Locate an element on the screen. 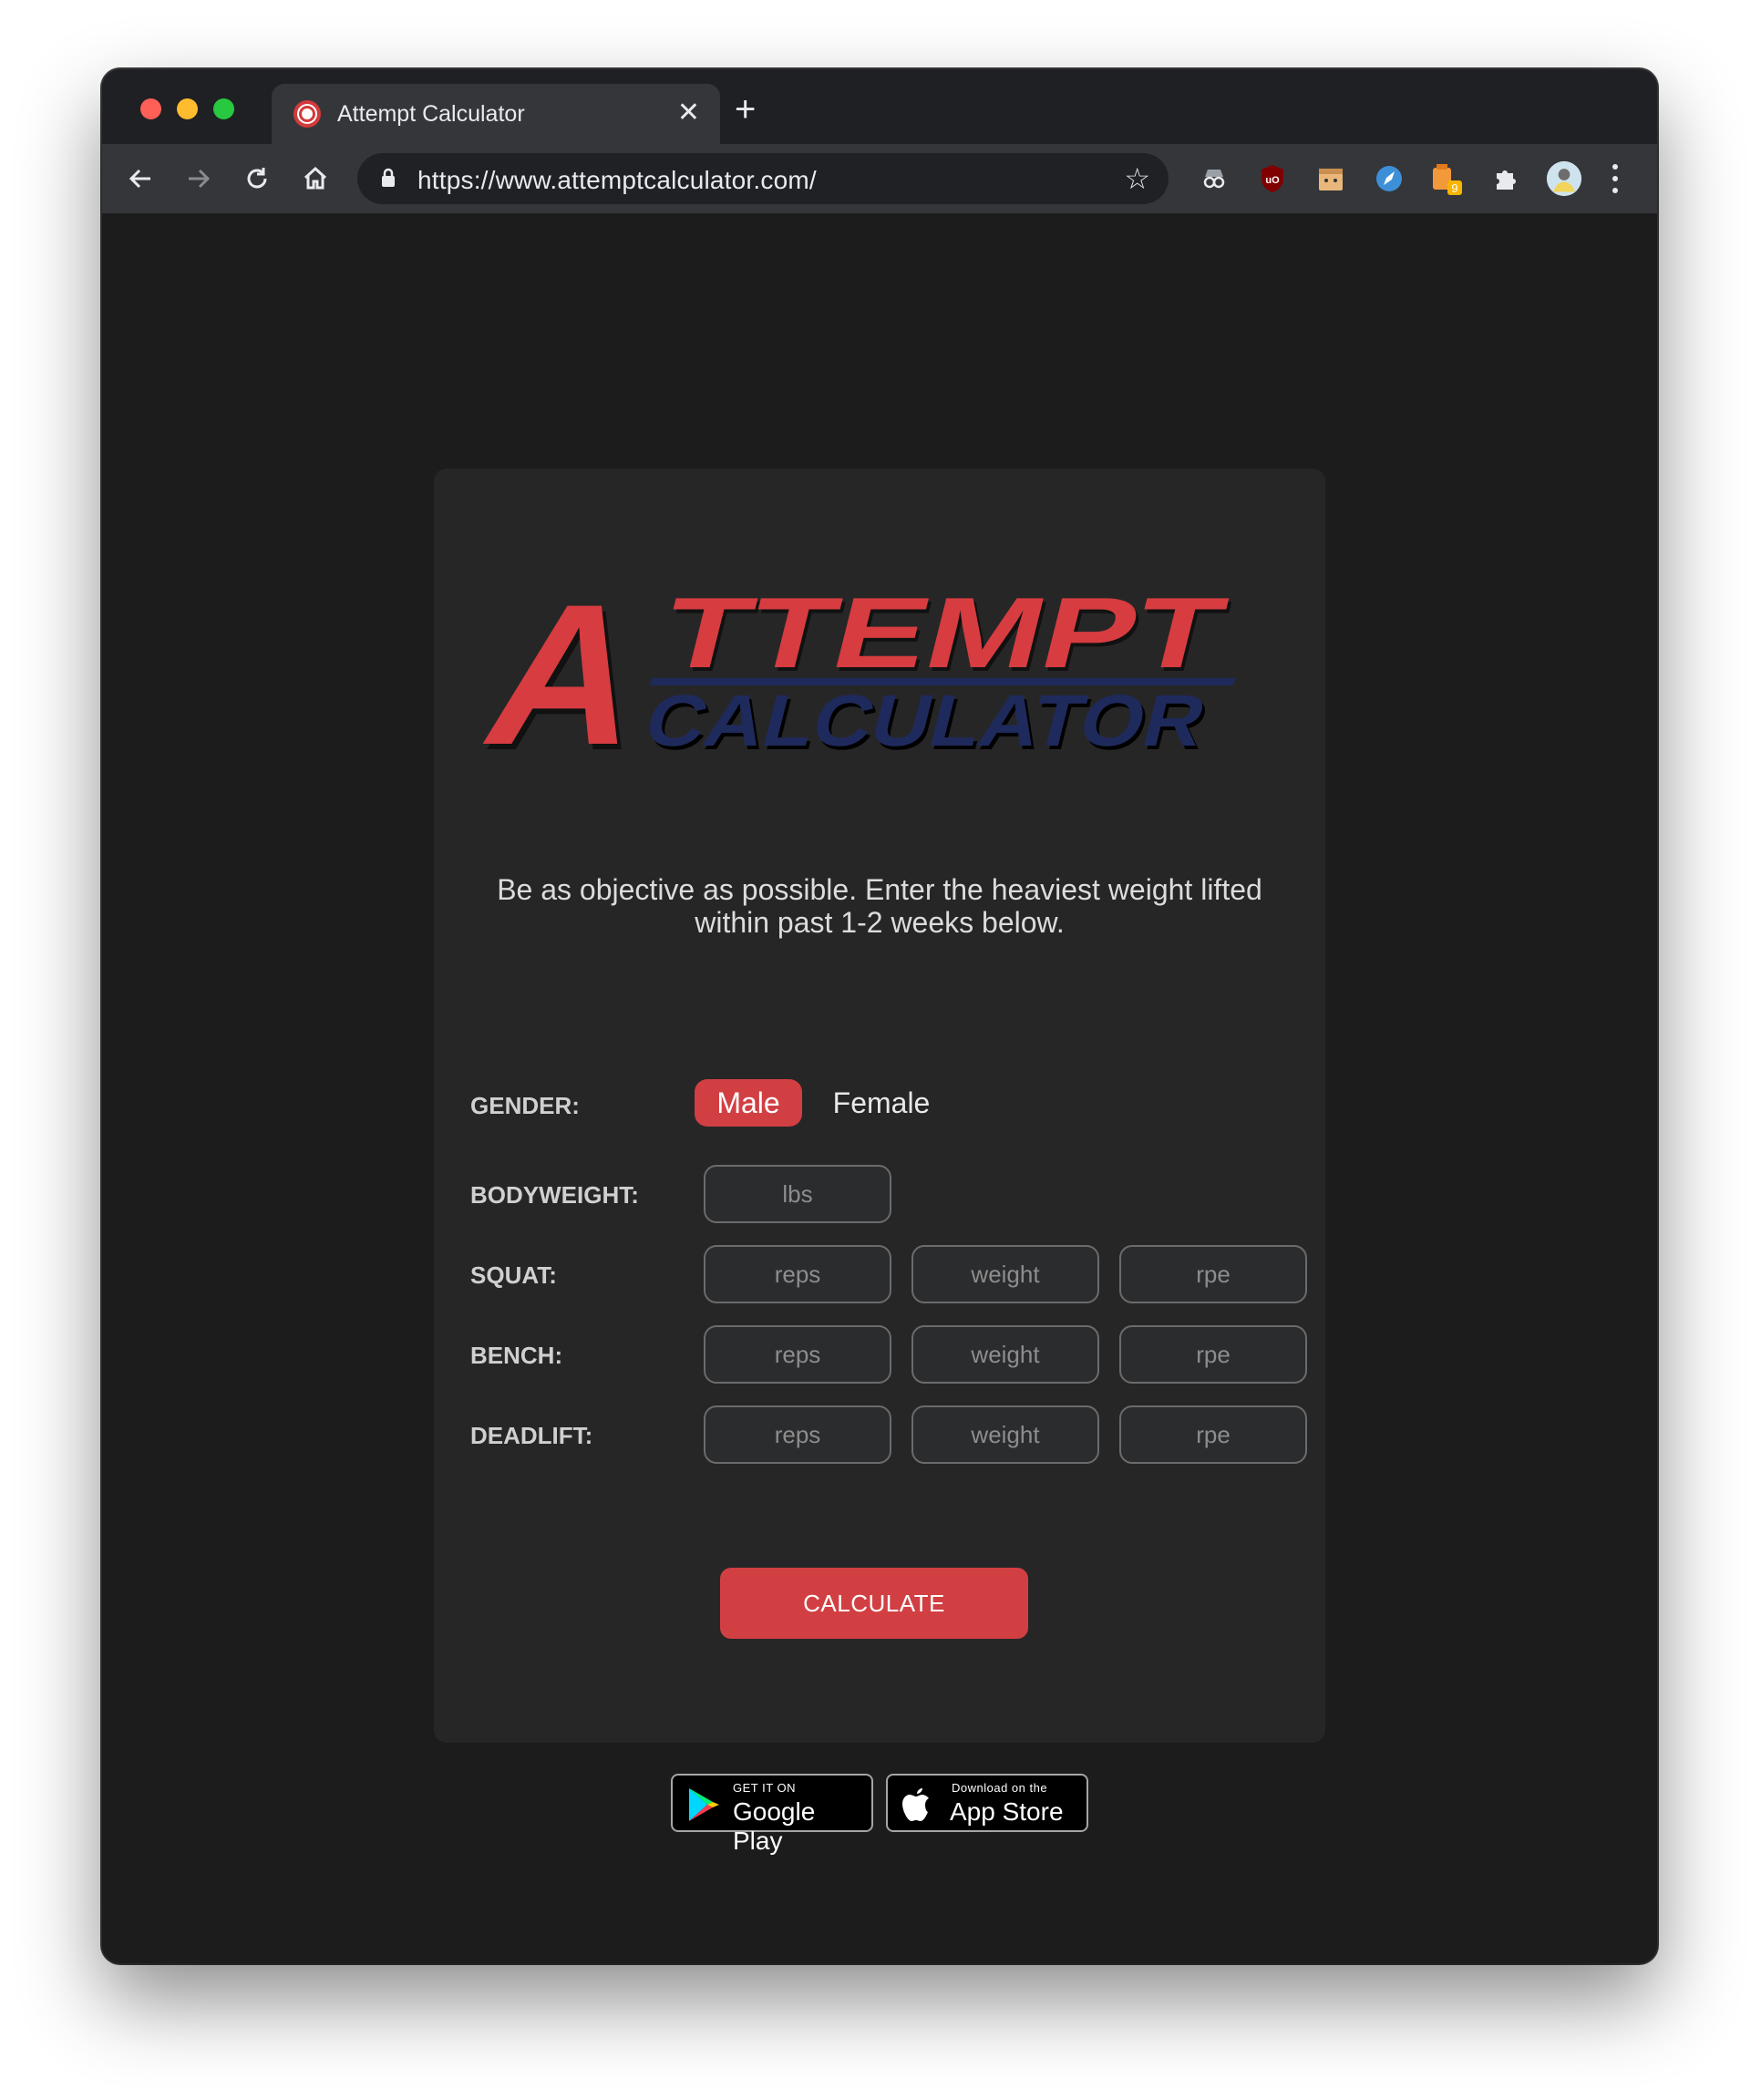  bench-rpe-input: rpe is located at coordinates (1213, 1355).